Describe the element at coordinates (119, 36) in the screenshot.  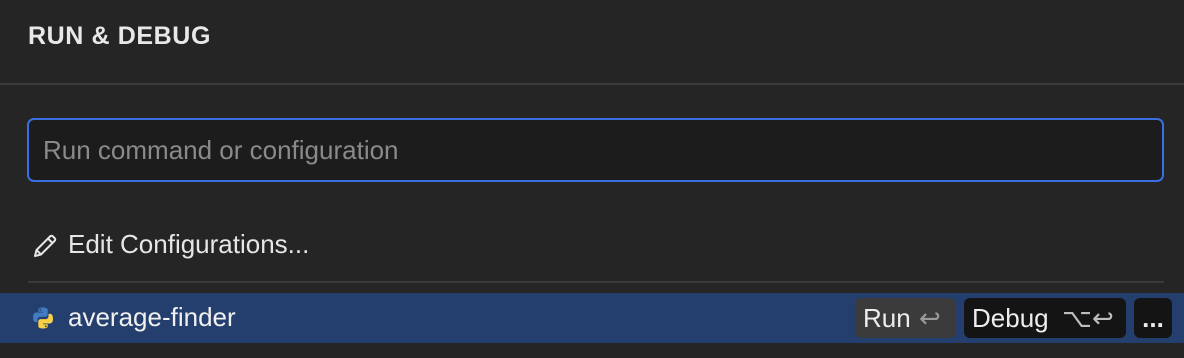
I see `panel-title: RUN & DEBUG` at that location.